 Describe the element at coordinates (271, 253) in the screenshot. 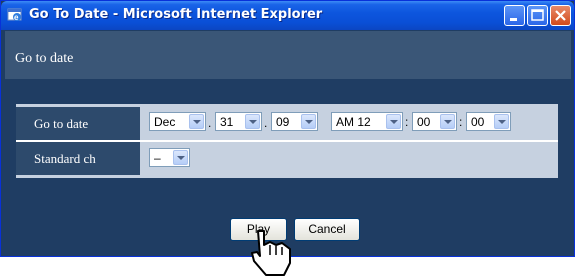

I see `hand-pointer-icon` at that location.